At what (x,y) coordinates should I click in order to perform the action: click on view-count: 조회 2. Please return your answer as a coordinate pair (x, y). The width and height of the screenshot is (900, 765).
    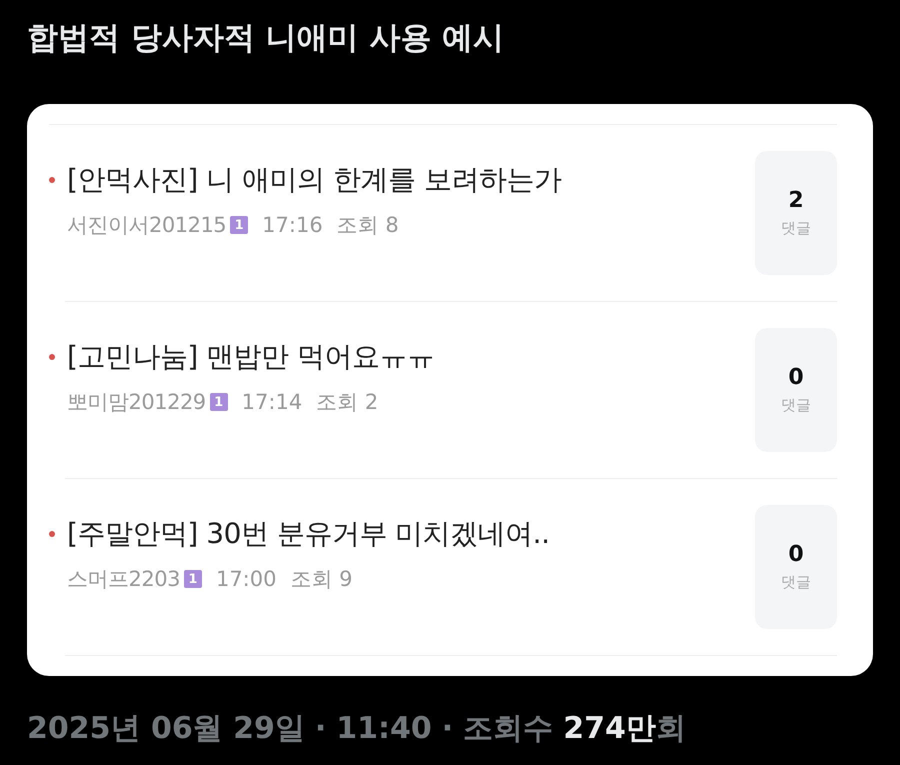
    Looking at the image, I should click on (347, 402).